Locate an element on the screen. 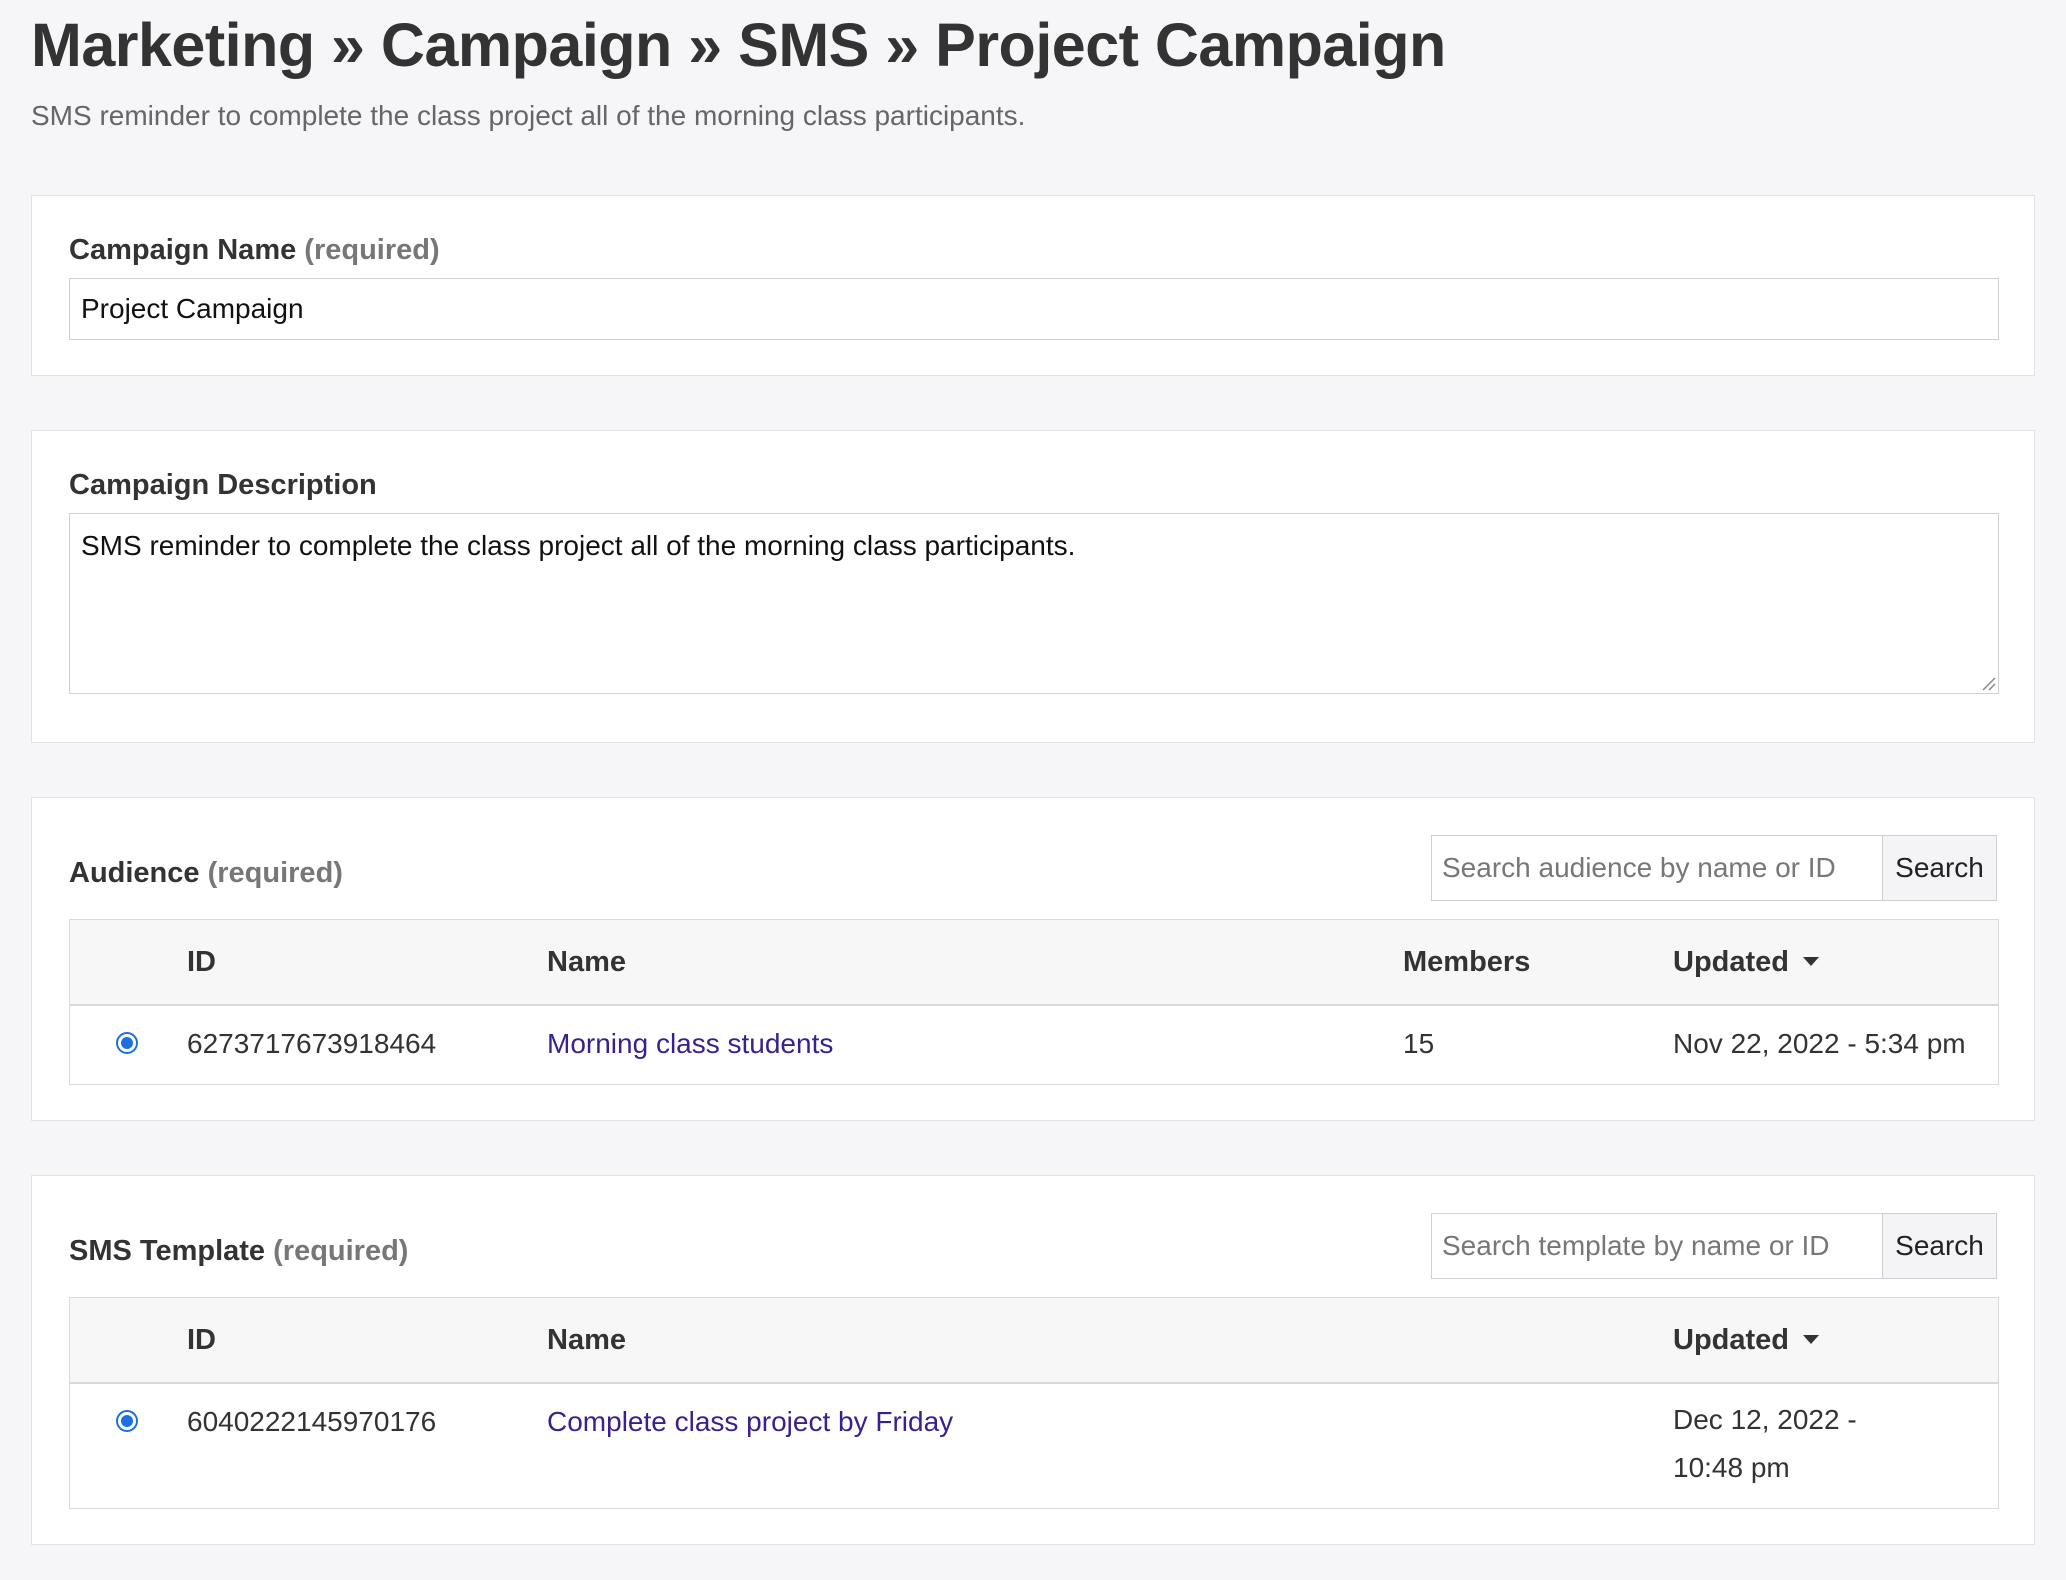 This screenshot has height=1580, width=2066. campaign-description-label: Campaign Description is located at coordinates (223, 485).